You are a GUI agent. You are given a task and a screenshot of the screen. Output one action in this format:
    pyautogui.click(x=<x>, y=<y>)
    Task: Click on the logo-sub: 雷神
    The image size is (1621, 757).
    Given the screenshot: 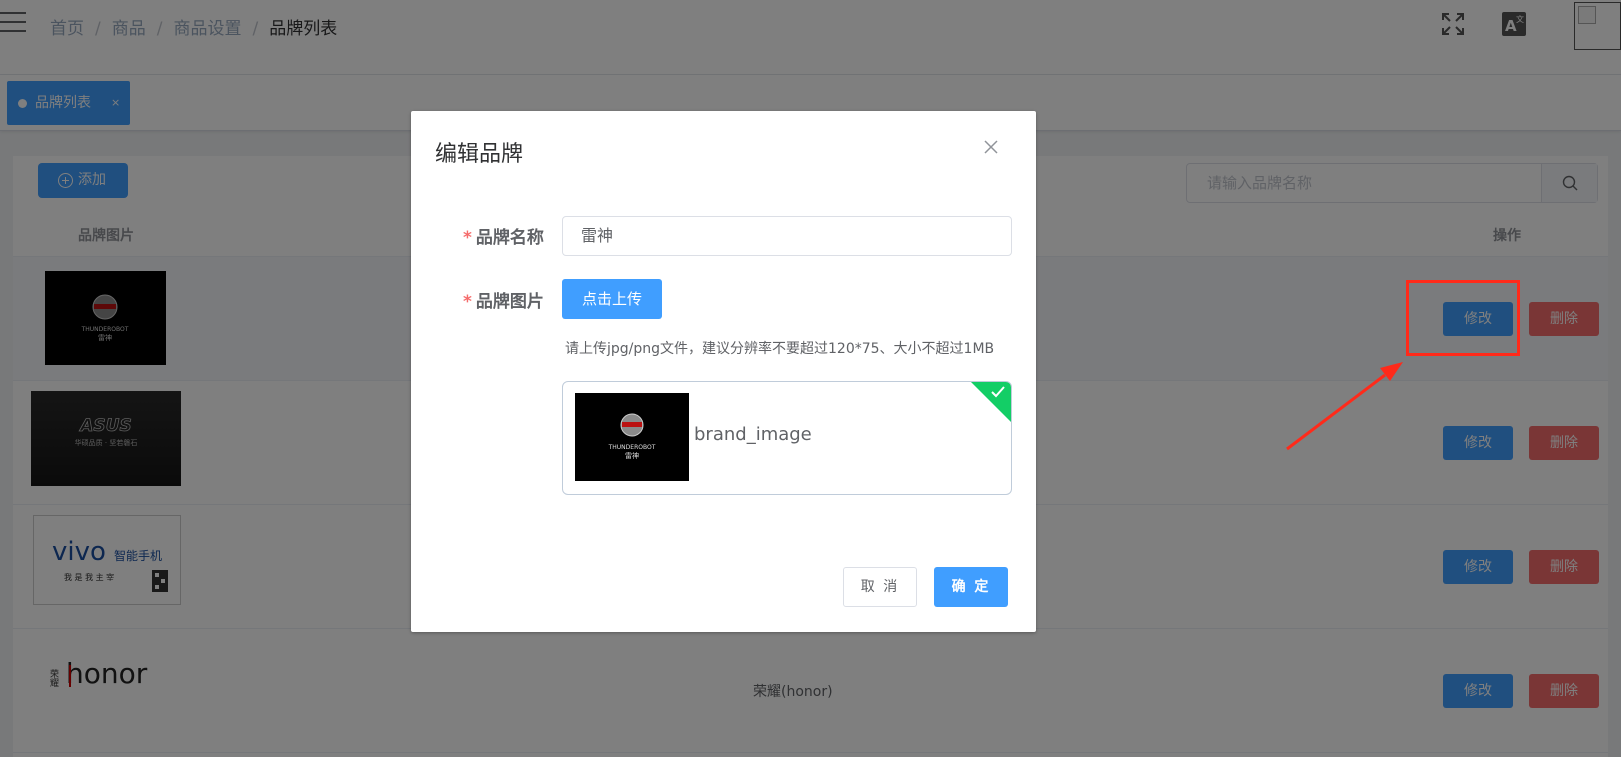 What is the action you would take?
    pyautogui.click(x=632, y=455)
    